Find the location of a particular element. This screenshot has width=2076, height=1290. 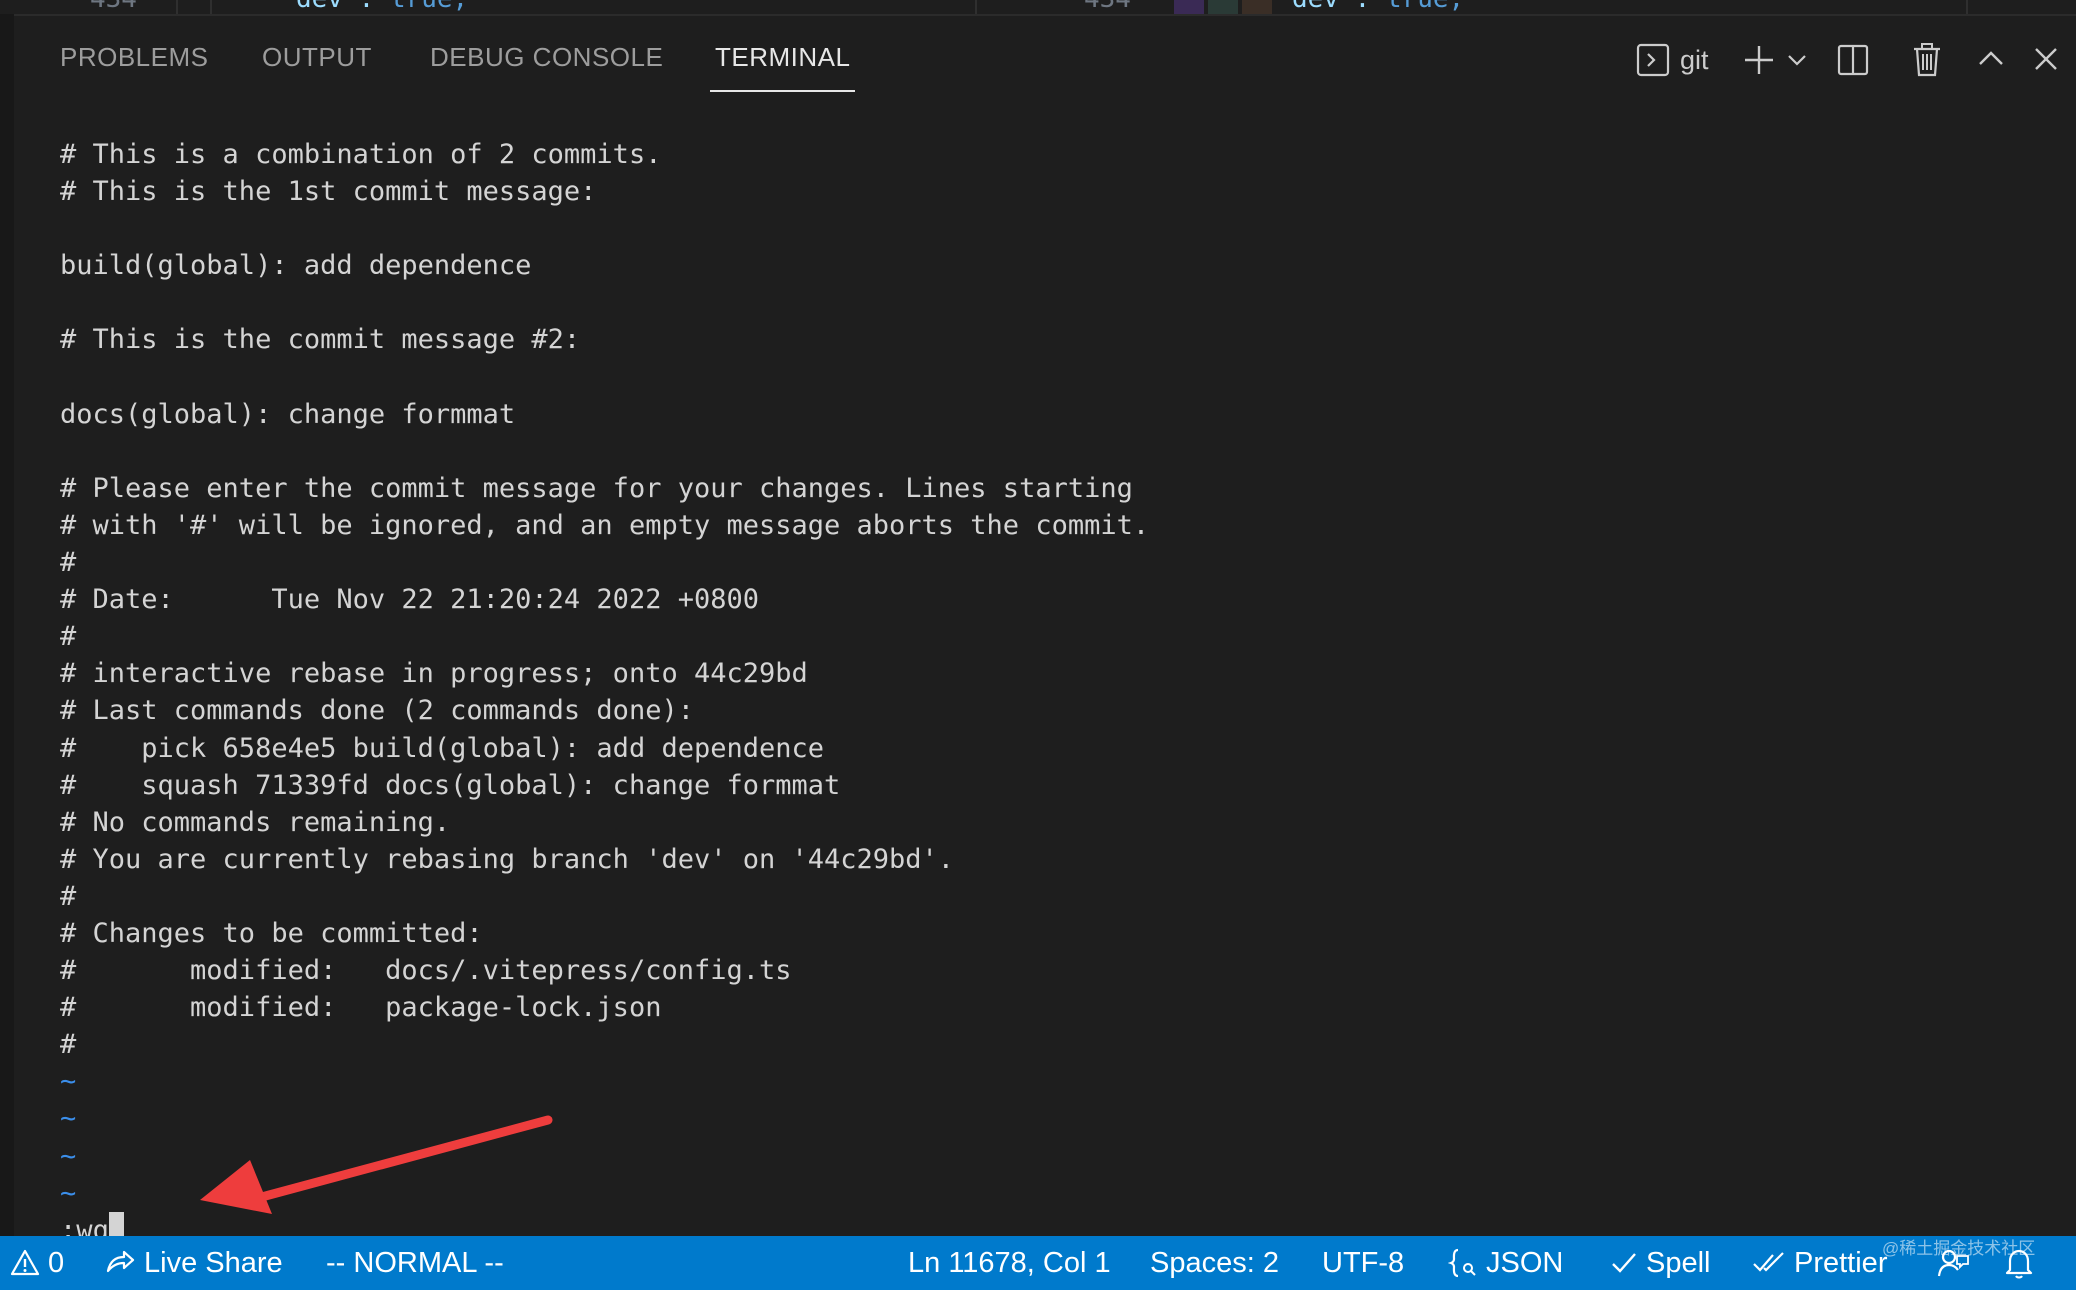

terminal-line: docs(global): change formmat is located at coordinates (288, 414).